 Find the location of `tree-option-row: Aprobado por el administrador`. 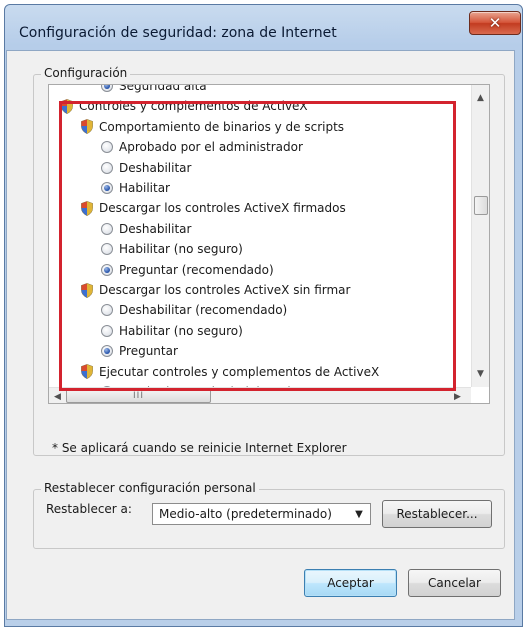

tree-option-row: Aprobado por el administrador is located at coordinates (202, 147).